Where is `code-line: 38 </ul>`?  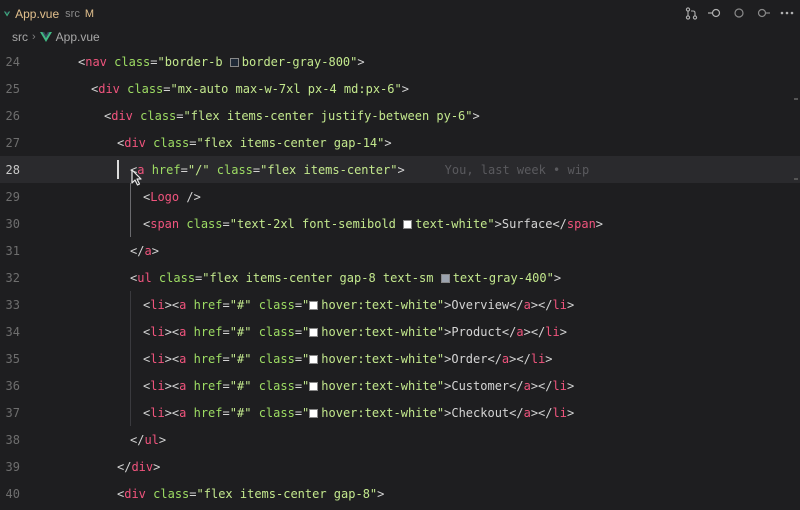 code-line: 38 </ul> is located at coordinates (400, 439).